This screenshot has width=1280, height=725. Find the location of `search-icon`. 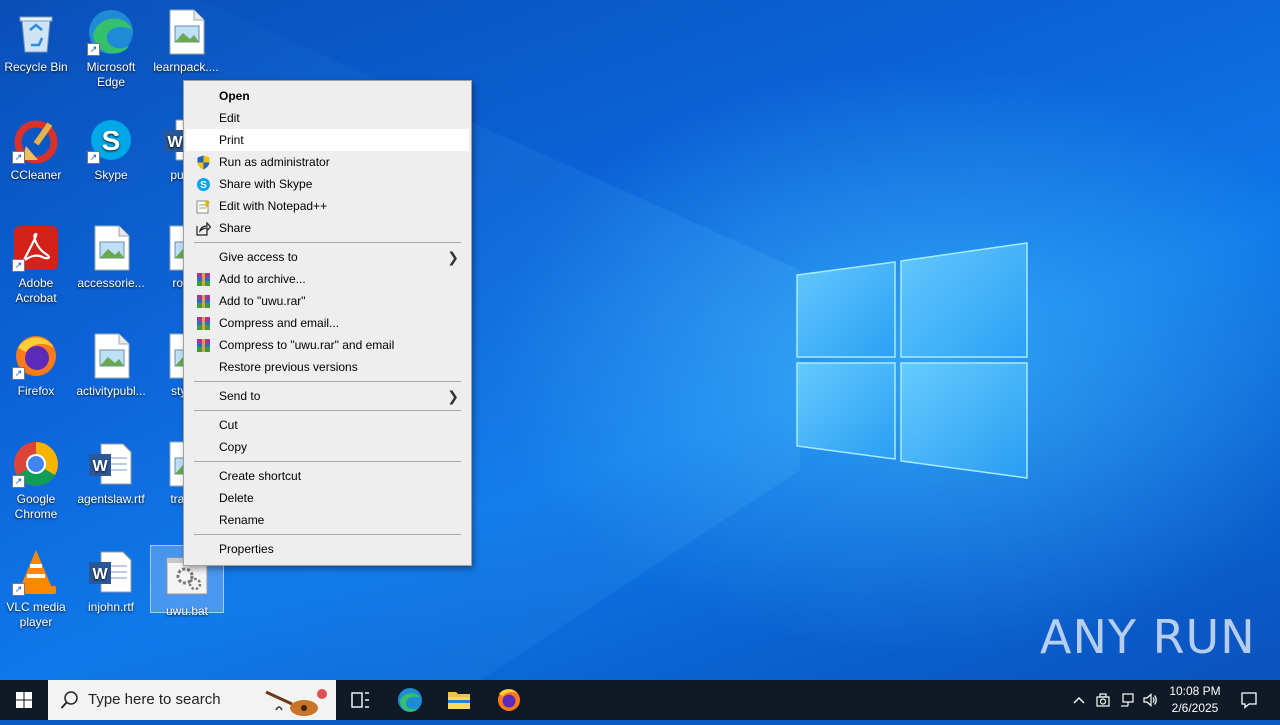

search-icon is located at coordinates (69, 700).